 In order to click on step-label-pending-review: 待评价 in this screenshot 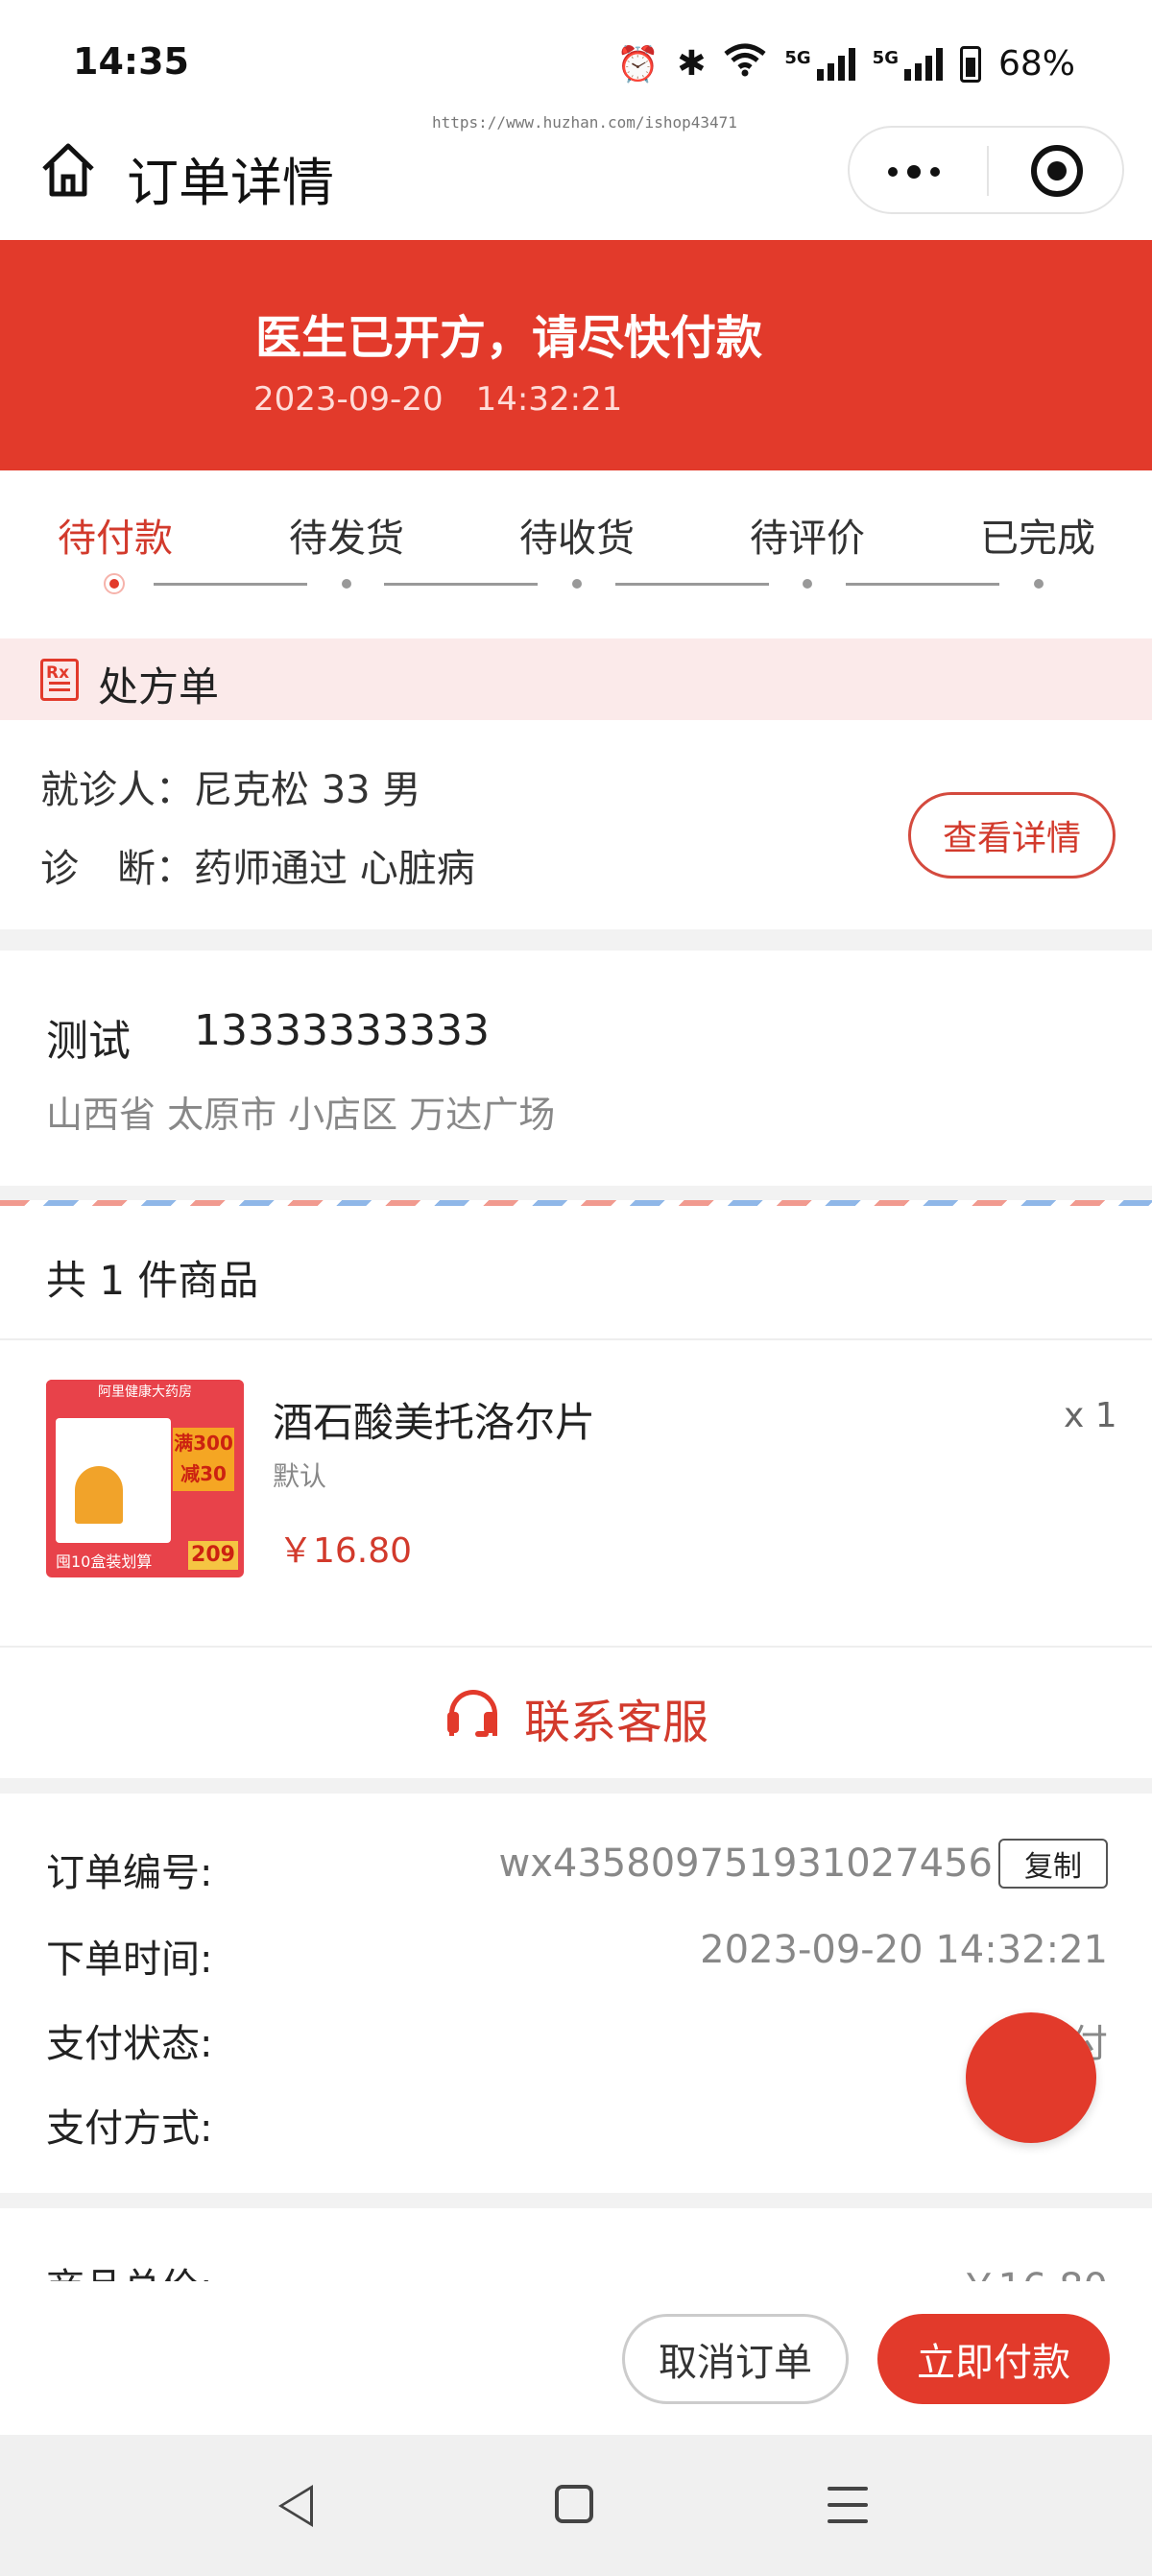, I will do `click(807, 539)`.